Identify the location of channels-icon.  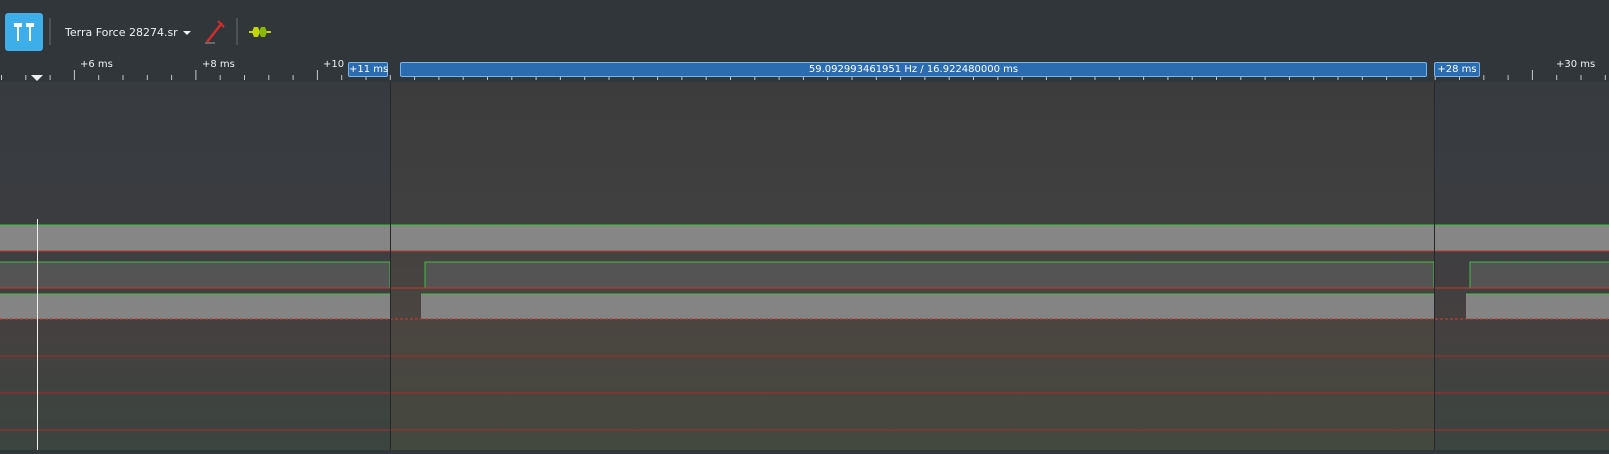
(24, 32).